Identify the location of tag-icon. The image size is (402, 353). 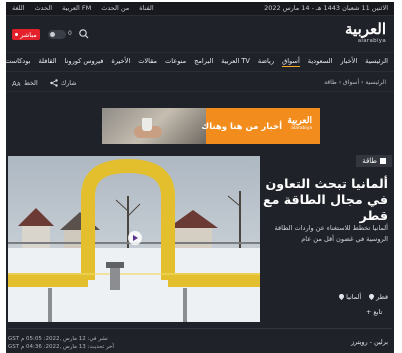
(383, 161).